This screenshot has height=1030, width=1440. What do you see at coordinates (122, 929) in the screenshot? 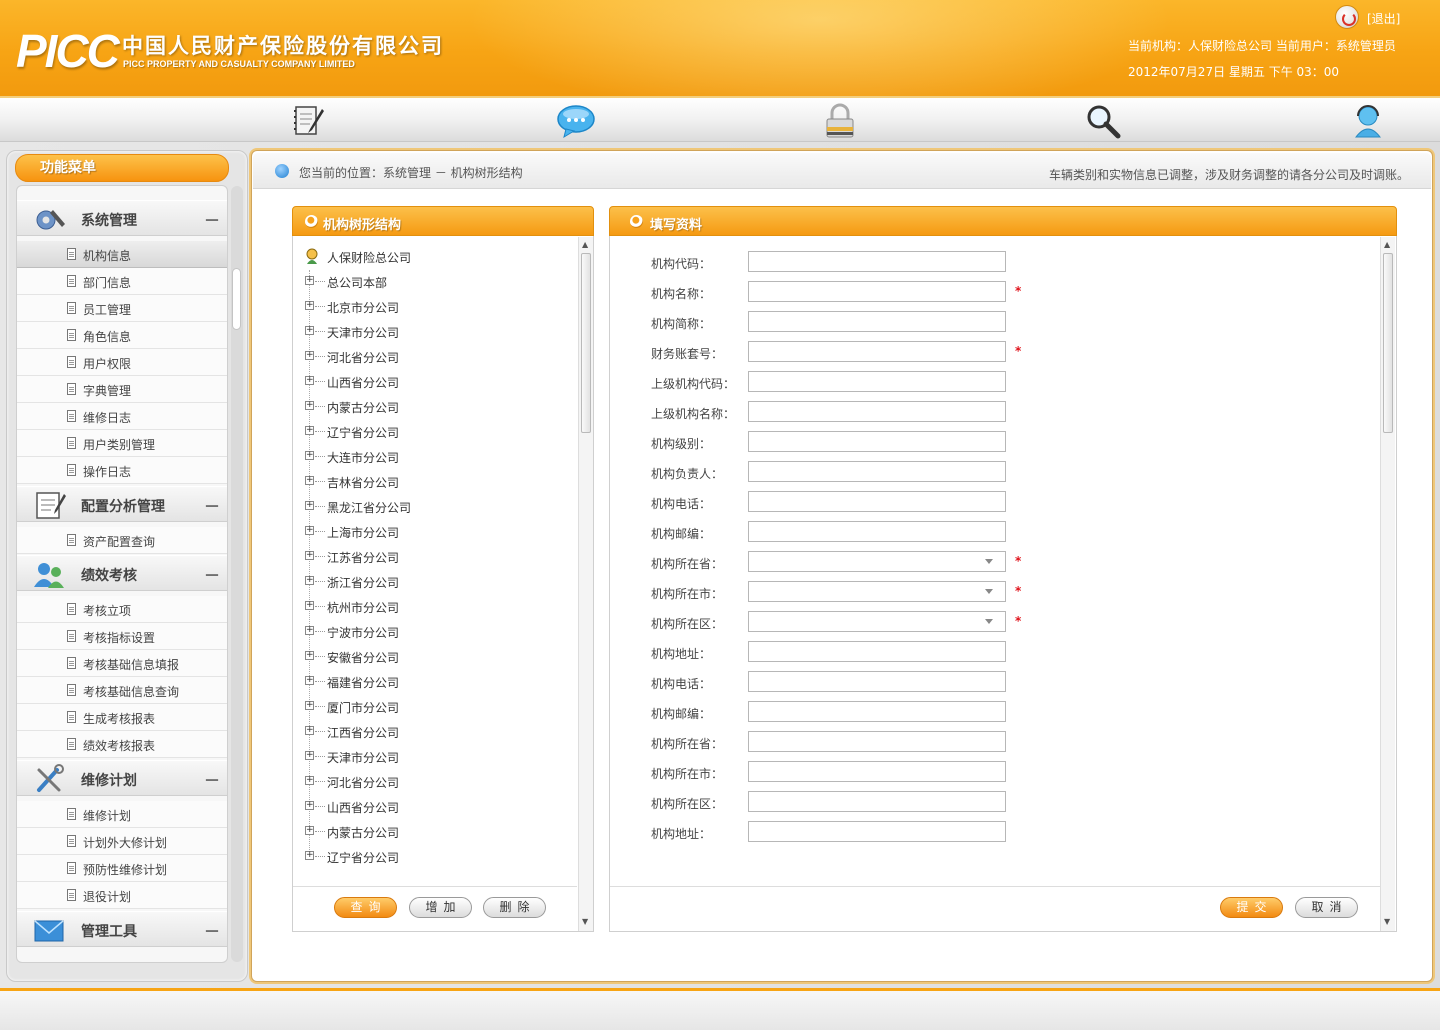
I see `sidebar-group-management-tools: 管理工具 －` at bounding box center [122, 929].